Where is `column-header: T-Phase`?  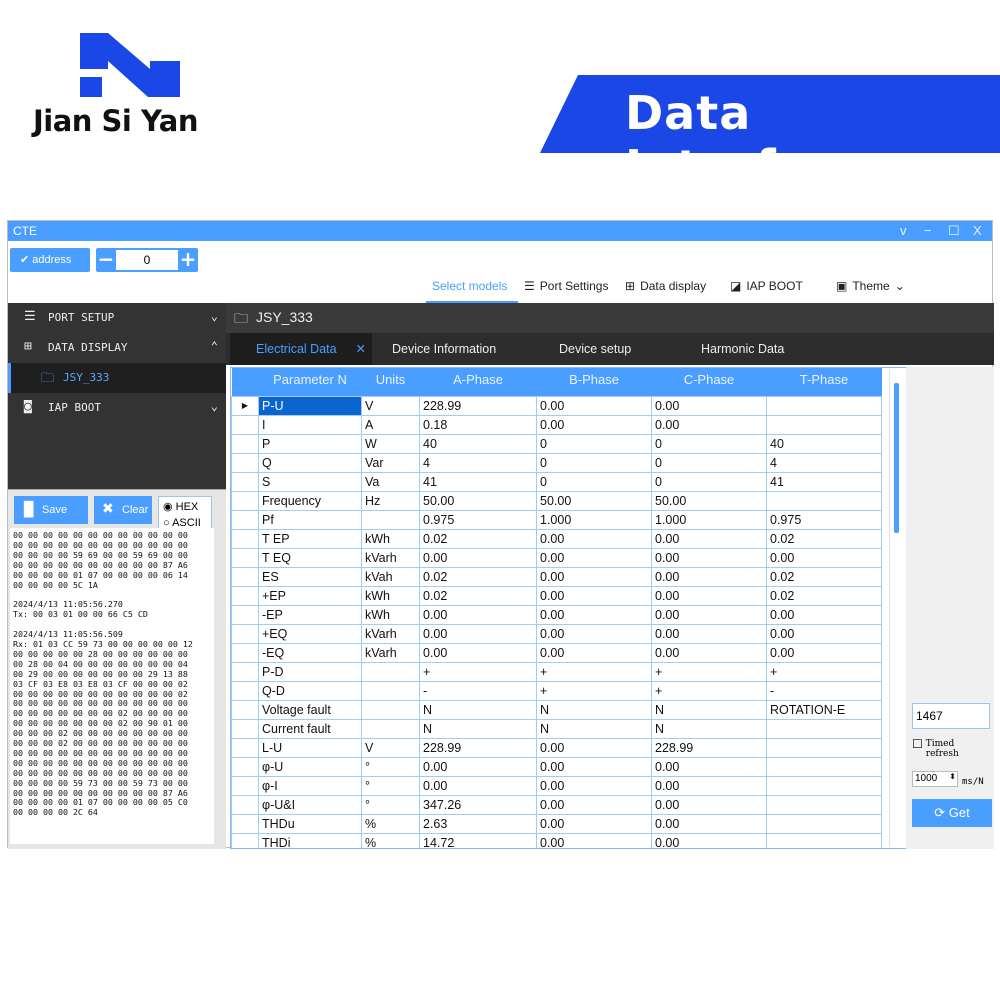 column-header: T-Phase is located at coordinates (824, 382).